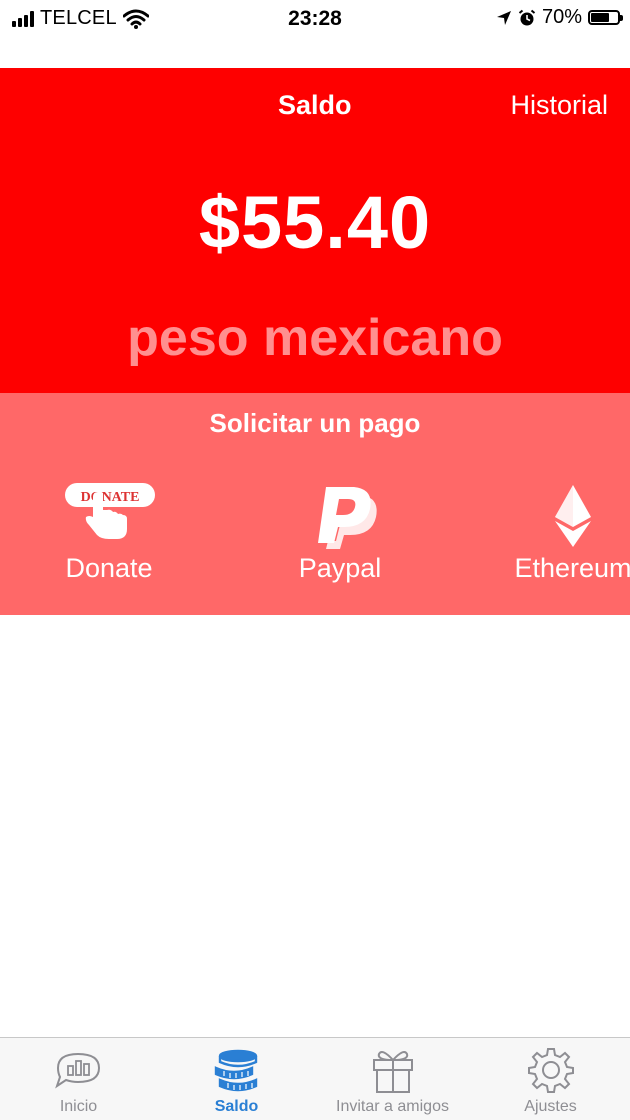 The height and width of the screenshot is (1120, 630). What do you see at coordinates (392, 1106) in the screenshot?
I see `tab-label: Invitar a amigos` at bounding box center [392, 1106].